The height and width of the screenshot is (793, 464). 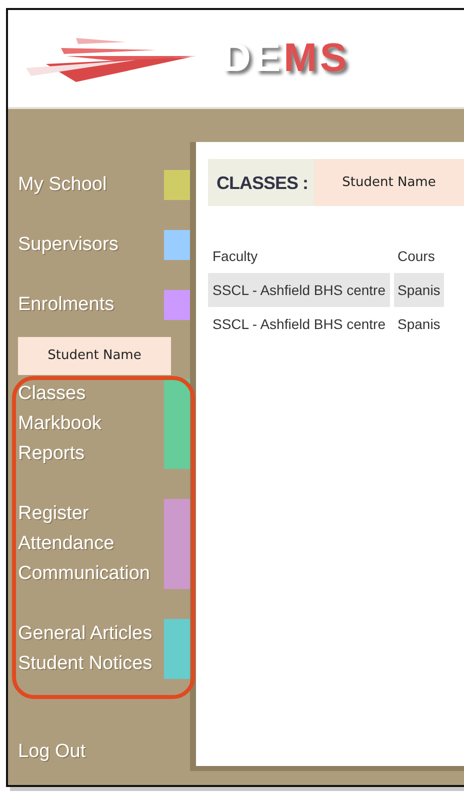 I want to click on menu-item: Markbook, so click(x=91, y=424).